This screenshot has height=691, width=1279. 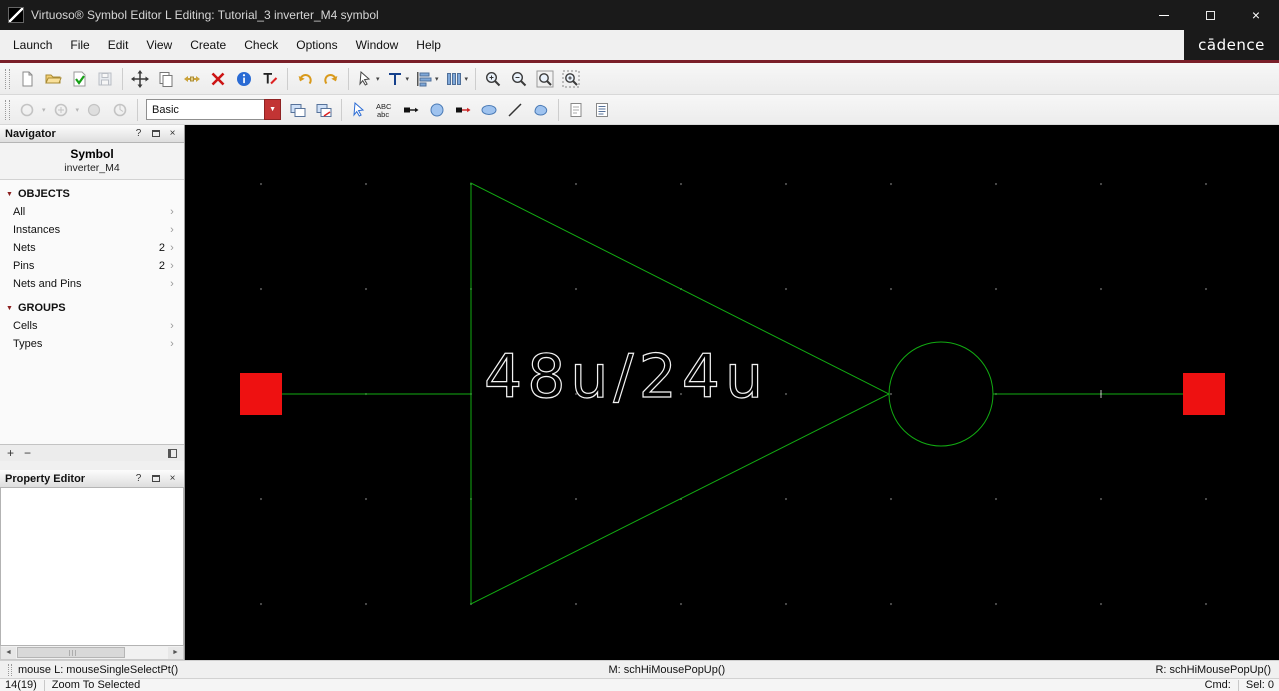 What do you see at coordinates (427, 79) in the screenshot?
I see `align-button: ▾` at bounding box center [427, 79].